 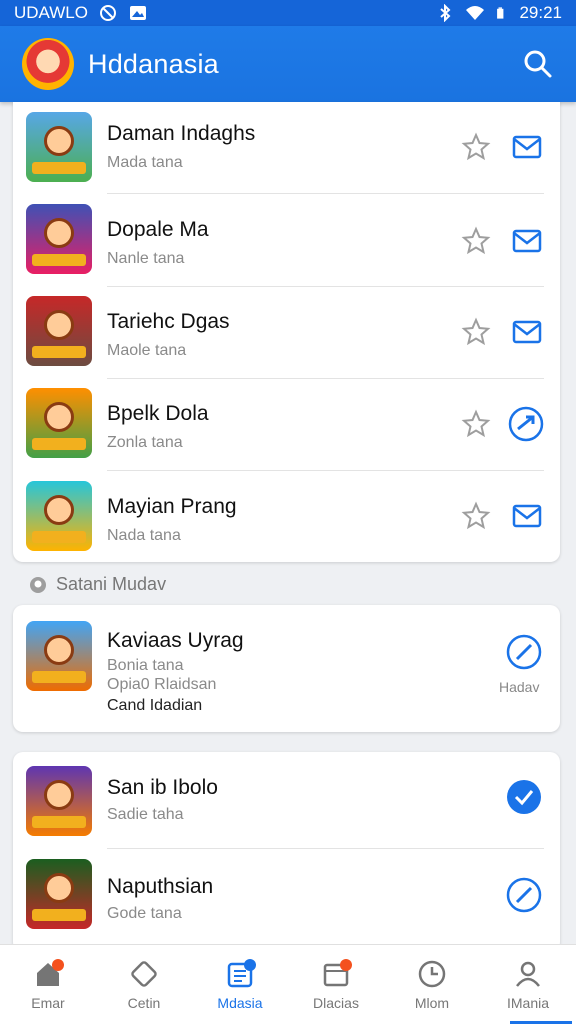 What do you see at coordinates (145, 442) in the screenshot?
I see `item-subtitle: Zonla tana` at bounding box center [145, 442].